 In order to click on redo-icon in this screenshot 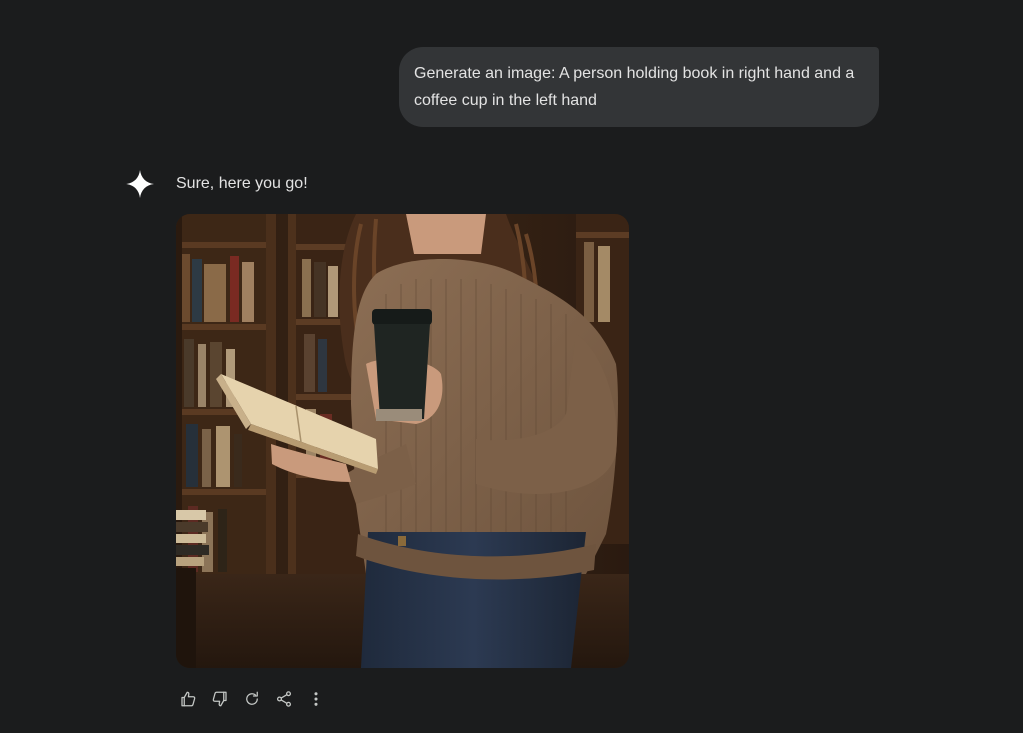, I will do `click(252, 699)`.